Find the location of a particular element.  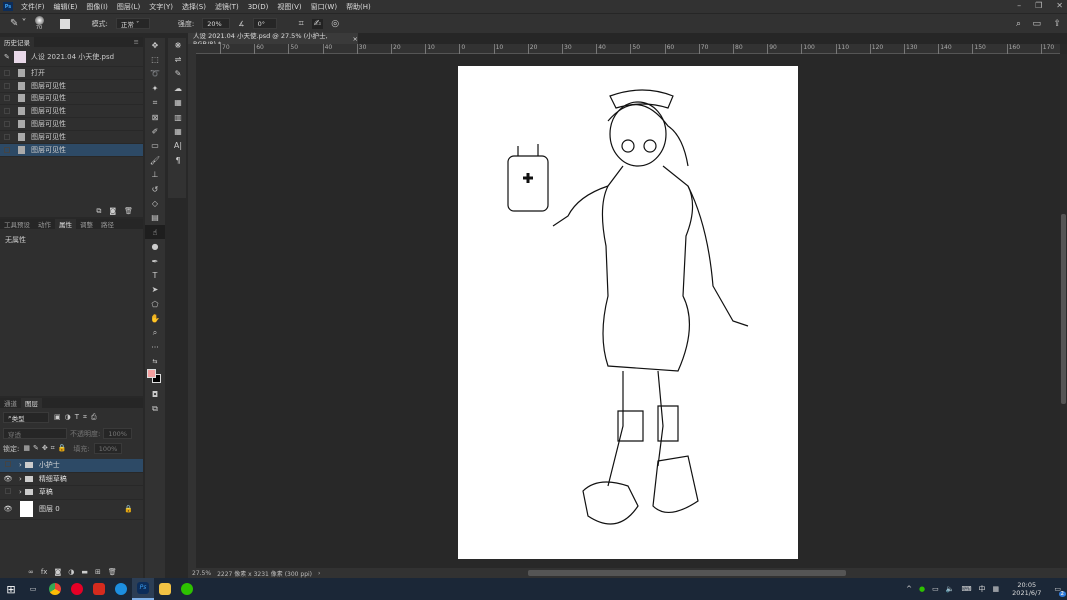

tab-layers: 图层 is located at coordinates (31, 403).